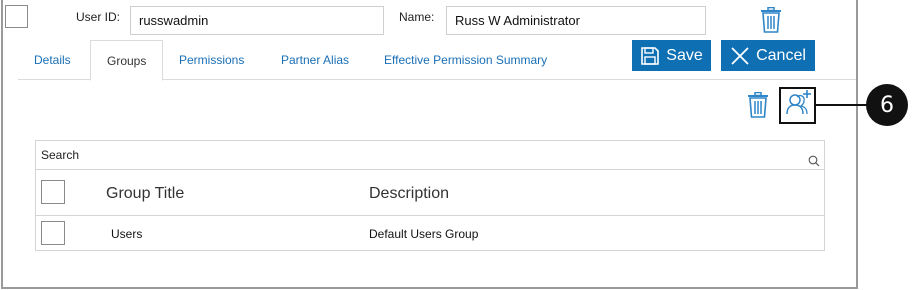 The image size is (917, 290). I want to click on tab-details: Details, so click(52, 60).